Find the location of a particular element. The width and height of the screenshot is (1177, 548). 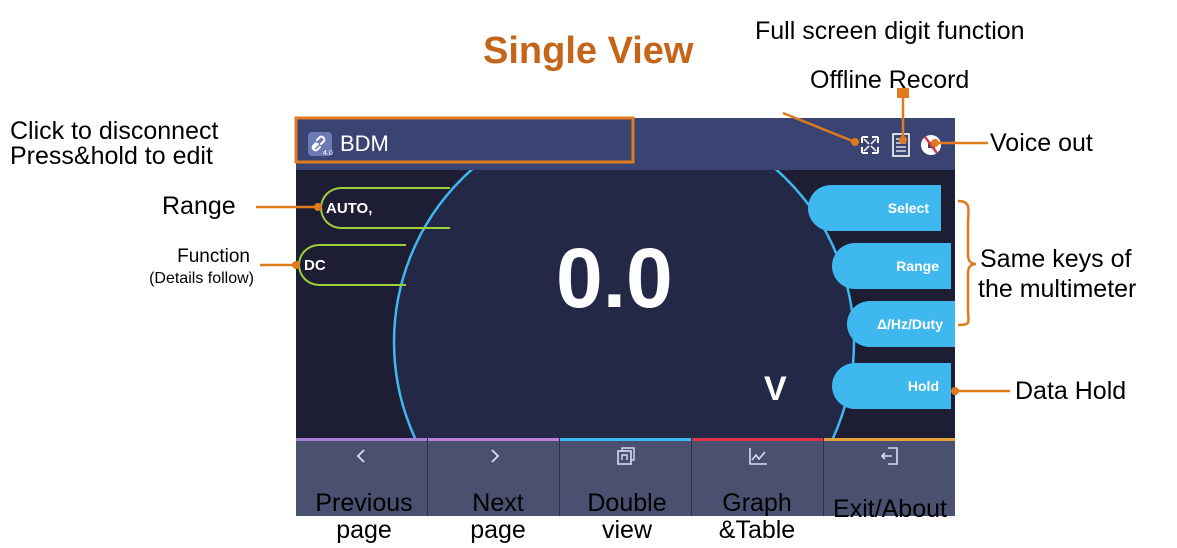

same-keys-brace is located at coordinates (967, 263).